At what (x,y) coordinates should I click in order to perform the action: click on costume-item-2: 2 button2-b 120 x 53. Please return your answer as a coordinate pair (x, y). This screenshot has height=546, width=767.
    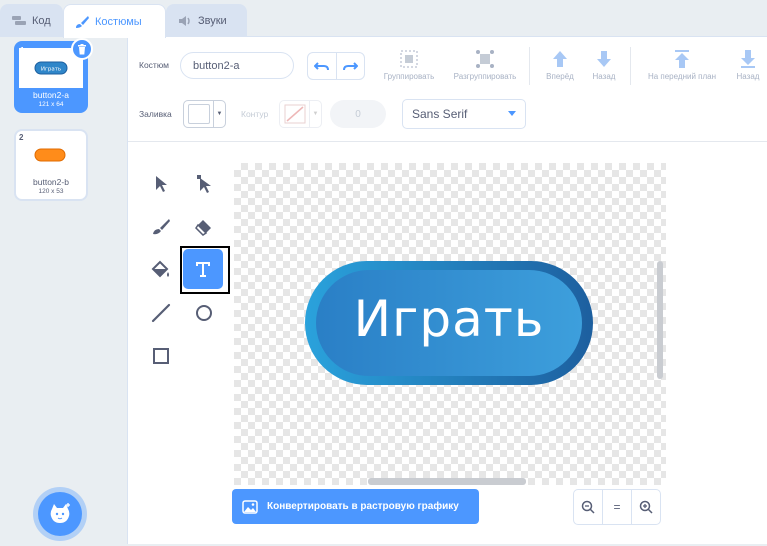
    Looking at the image, I should click on (51, 165).